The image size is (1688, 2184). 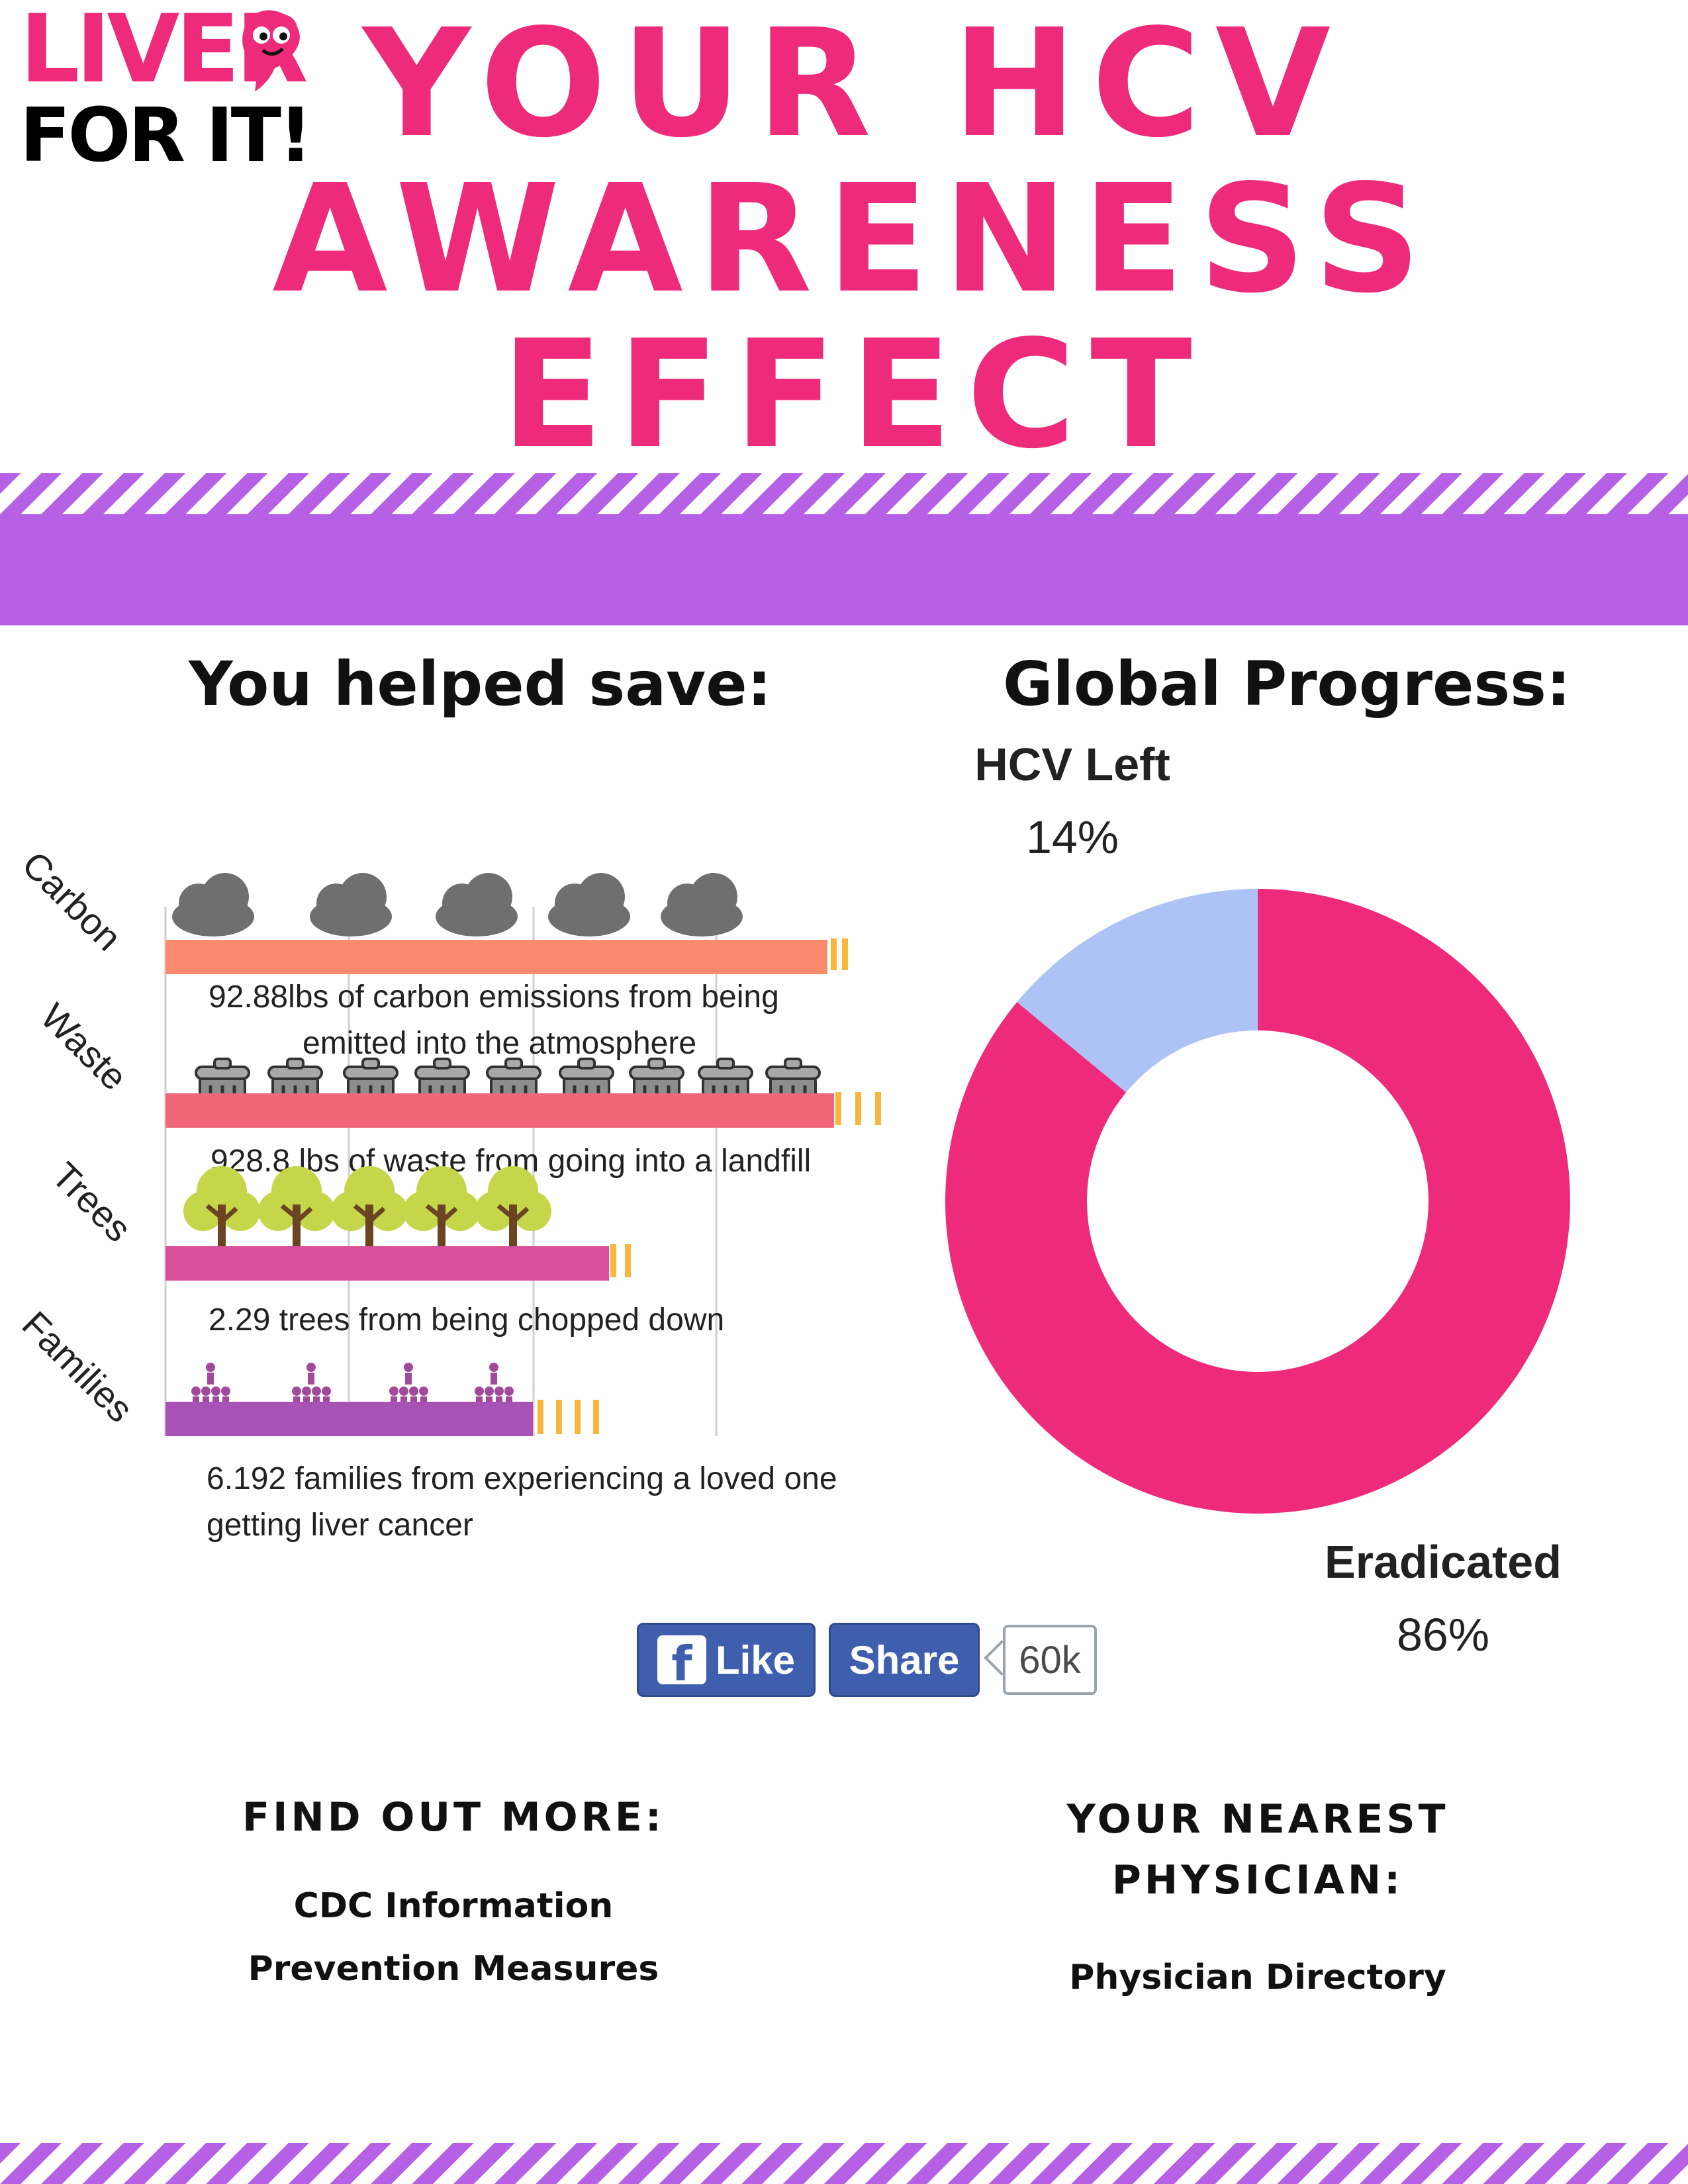 What do you see at coordinates (1072, 801) in the screenshot?
I see `hcv-left-label: HCV Left 14%` at bounding box center [1072, 801].